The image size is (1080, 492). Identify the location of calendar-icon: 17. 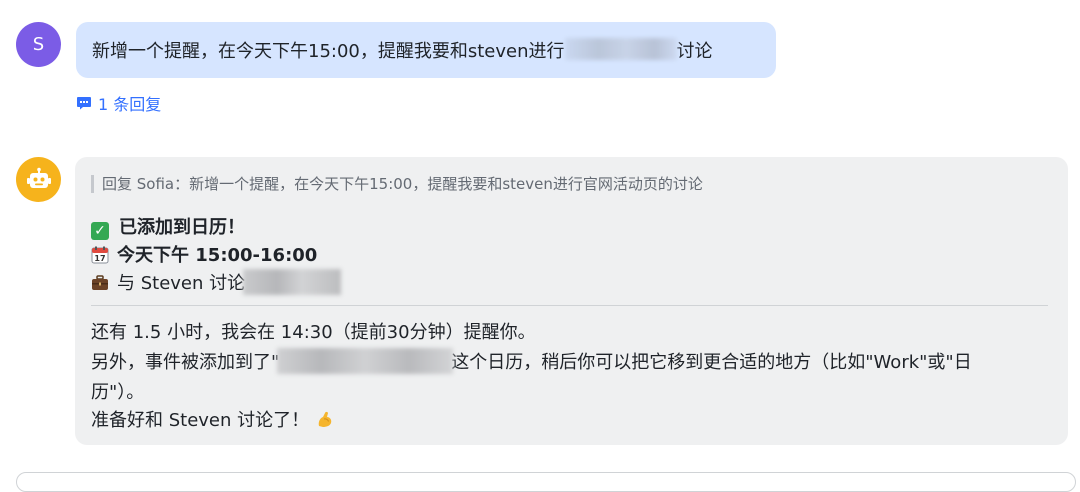
(100, 255).